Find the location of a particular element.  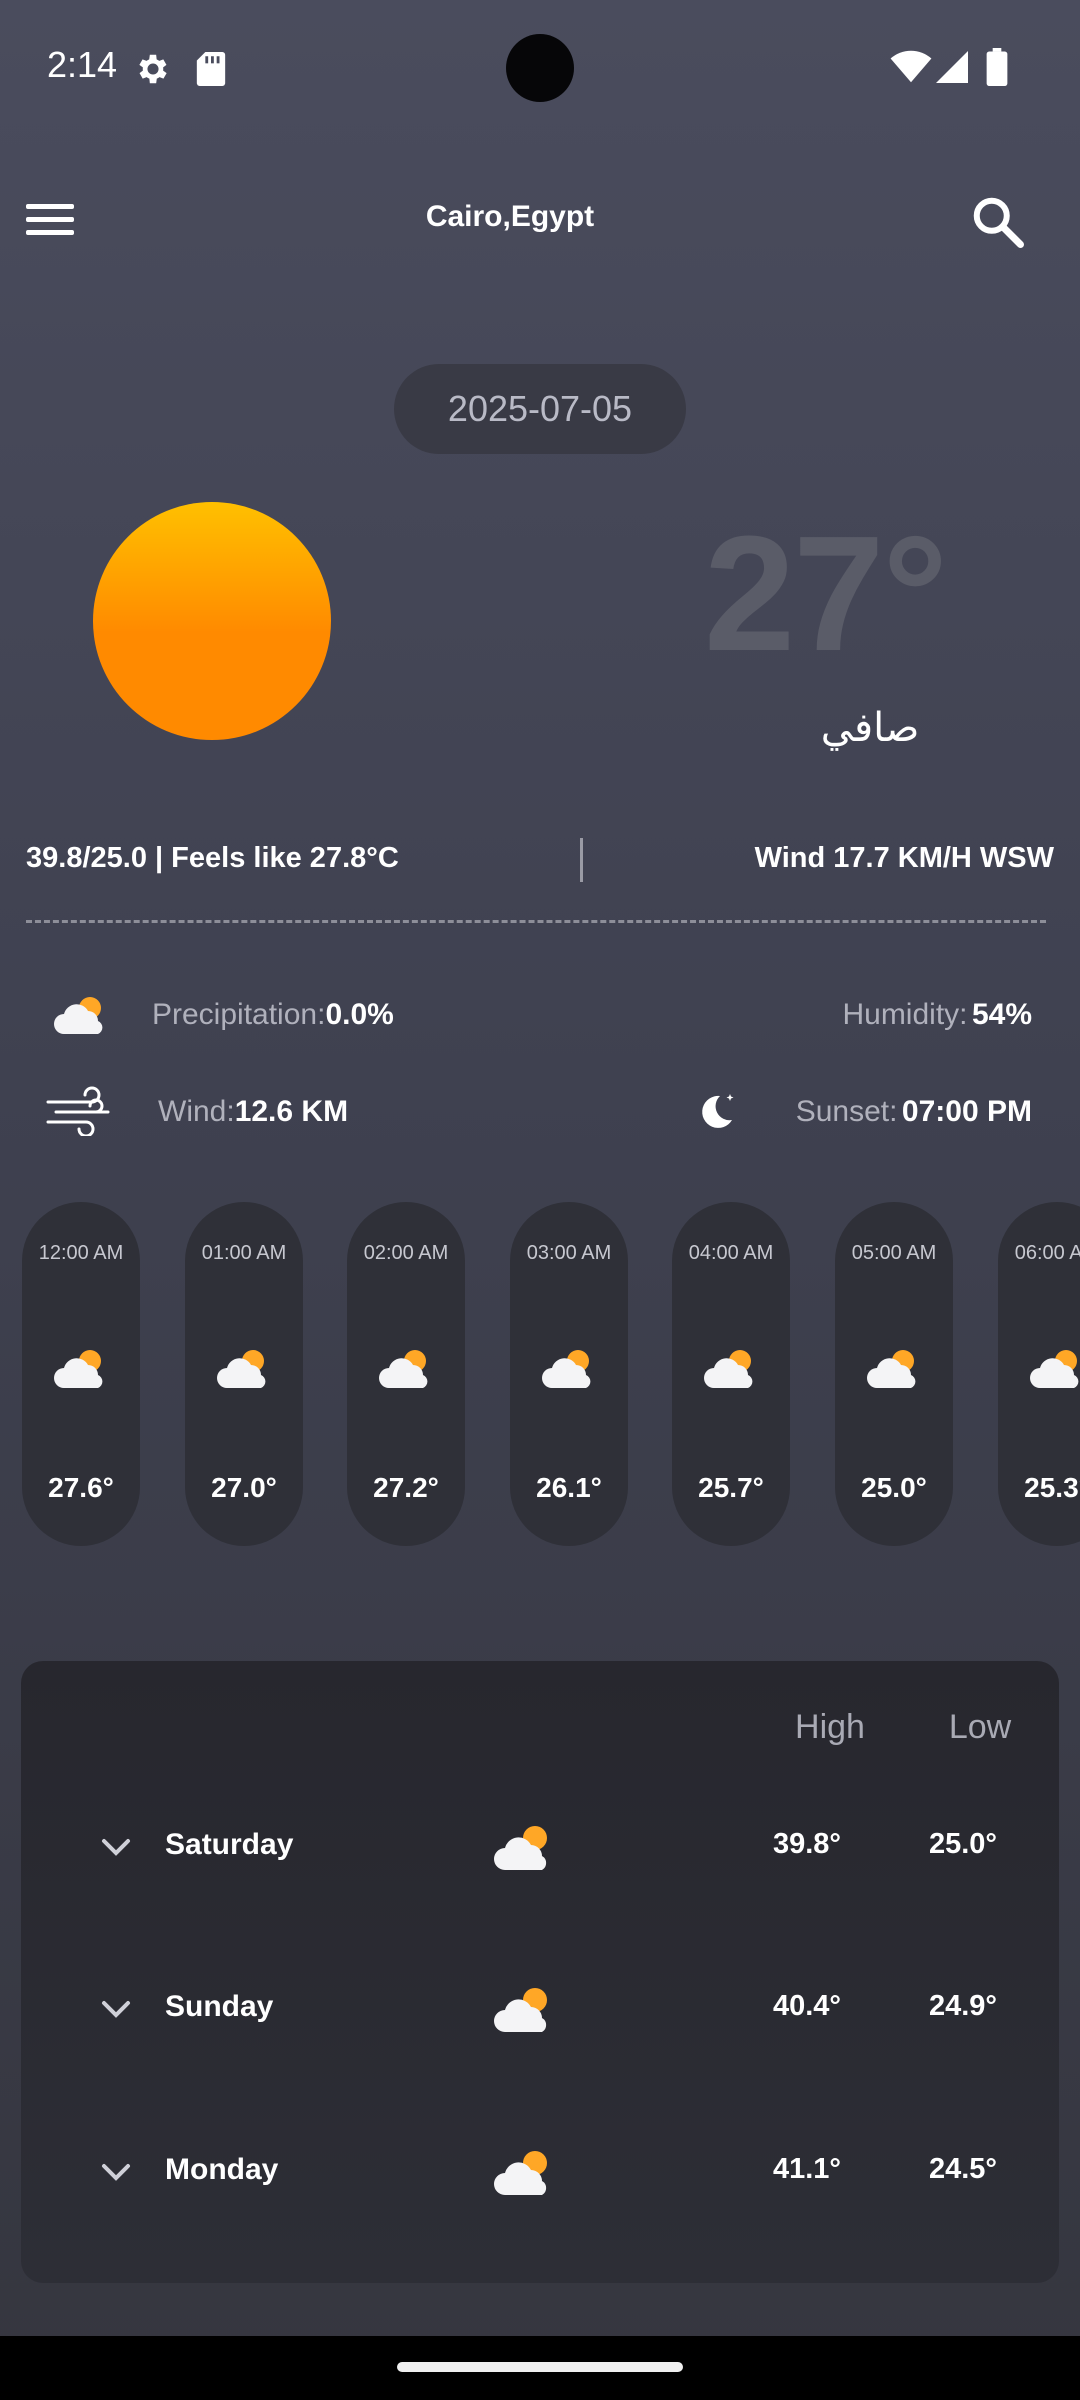

day-low: 24.5° is located at coordinates (962, 2169).